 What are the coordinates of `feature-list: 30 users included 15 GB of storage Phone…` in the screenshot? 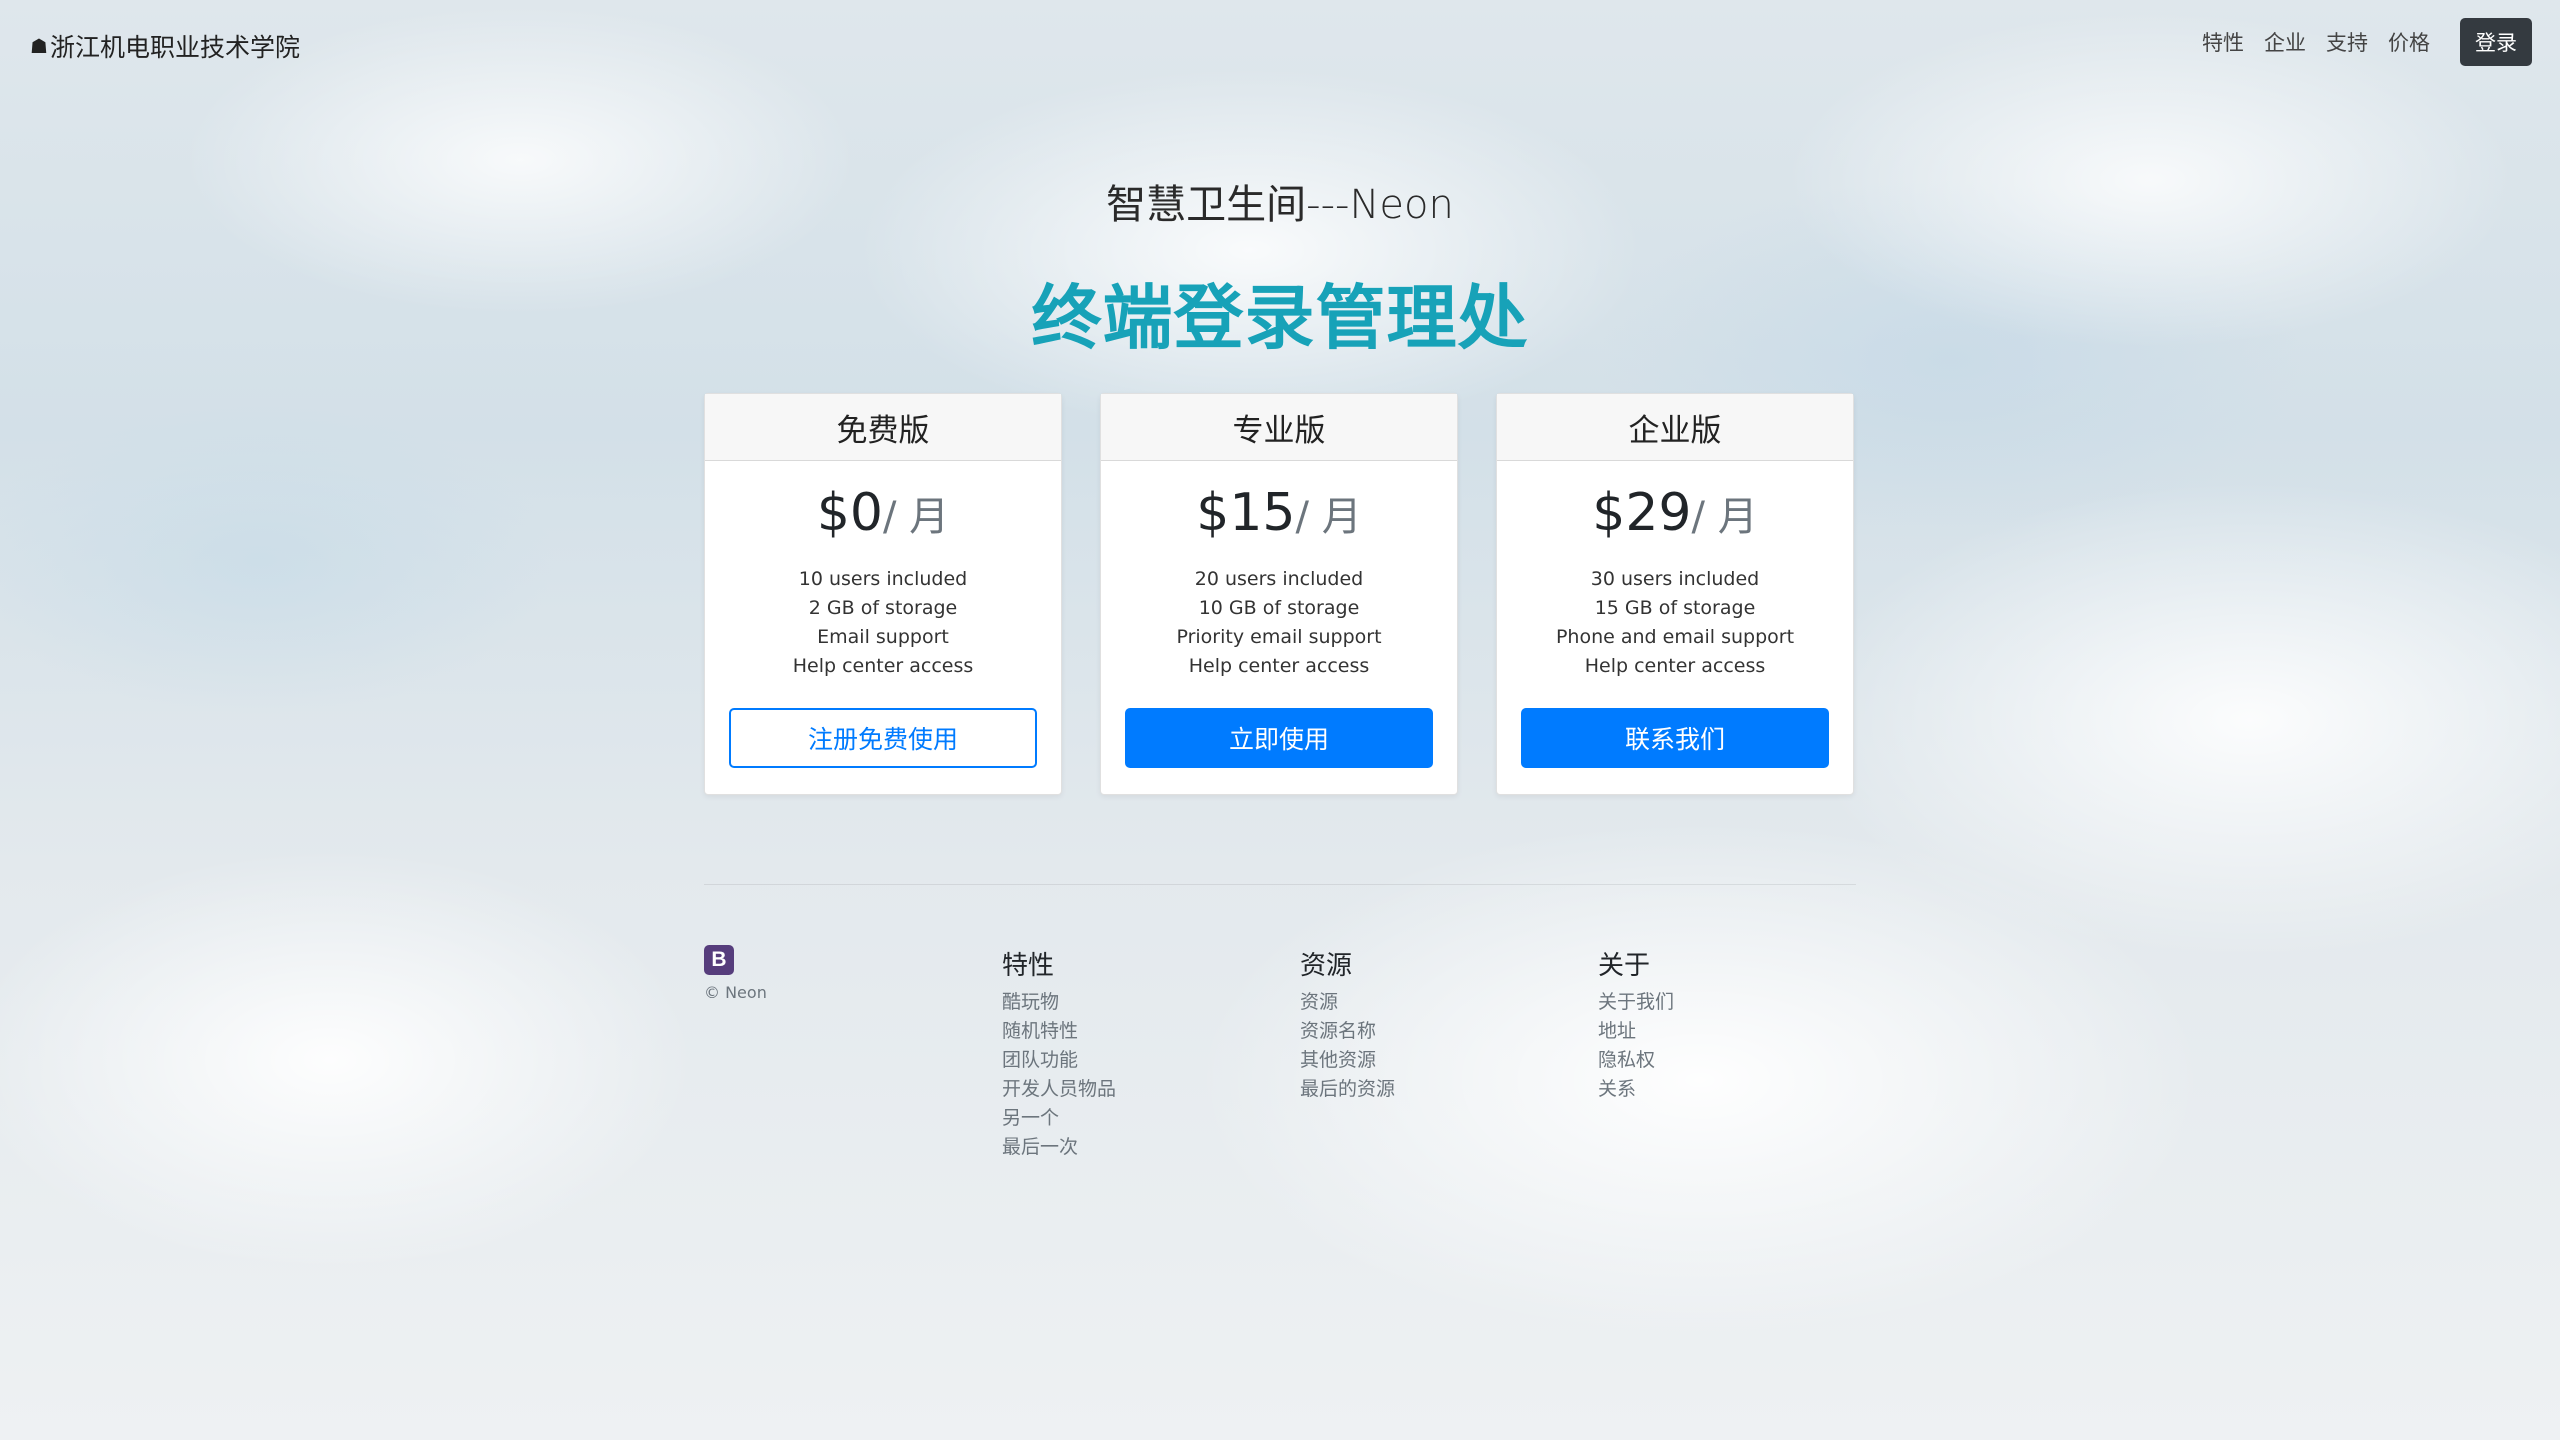 It's located at (1675, 623).